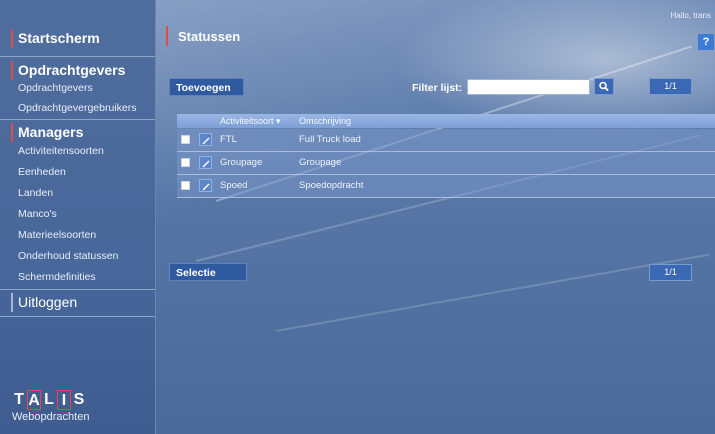 The width and height of the screenshot is (715, 434). What do you see at coordinates (446, 163) in the screenshot?
I see `table-row: Groupage Groupage` at bounding box center [446, 163].